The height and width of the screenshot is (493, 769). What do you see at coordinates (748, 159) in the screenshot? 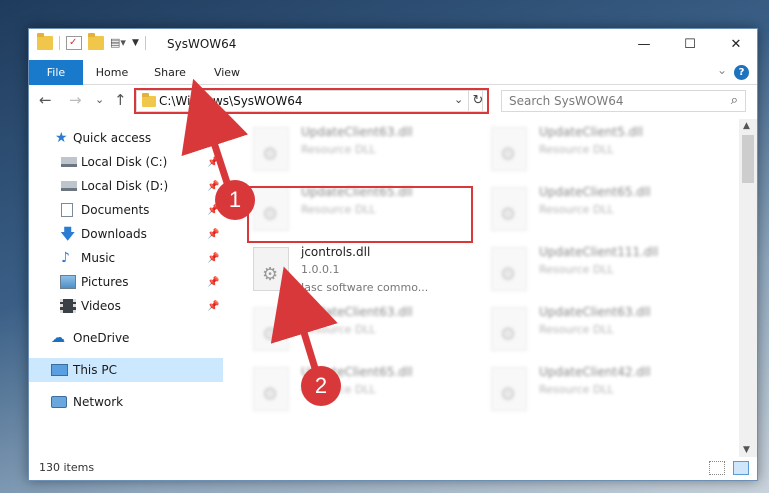
I see `scroll-thumb` at bounding box center [748, 159].